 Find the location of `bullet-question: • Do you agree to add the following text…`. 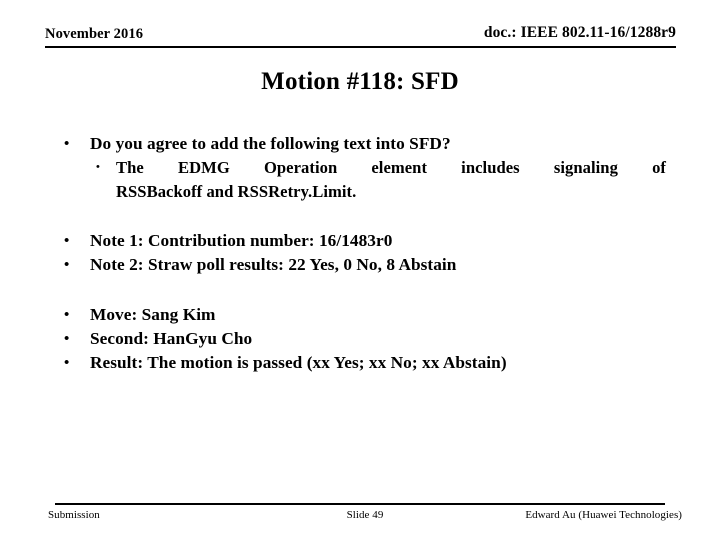

bullet-question: • Do you agree to add the following text… is located at coordinates (361, 144).